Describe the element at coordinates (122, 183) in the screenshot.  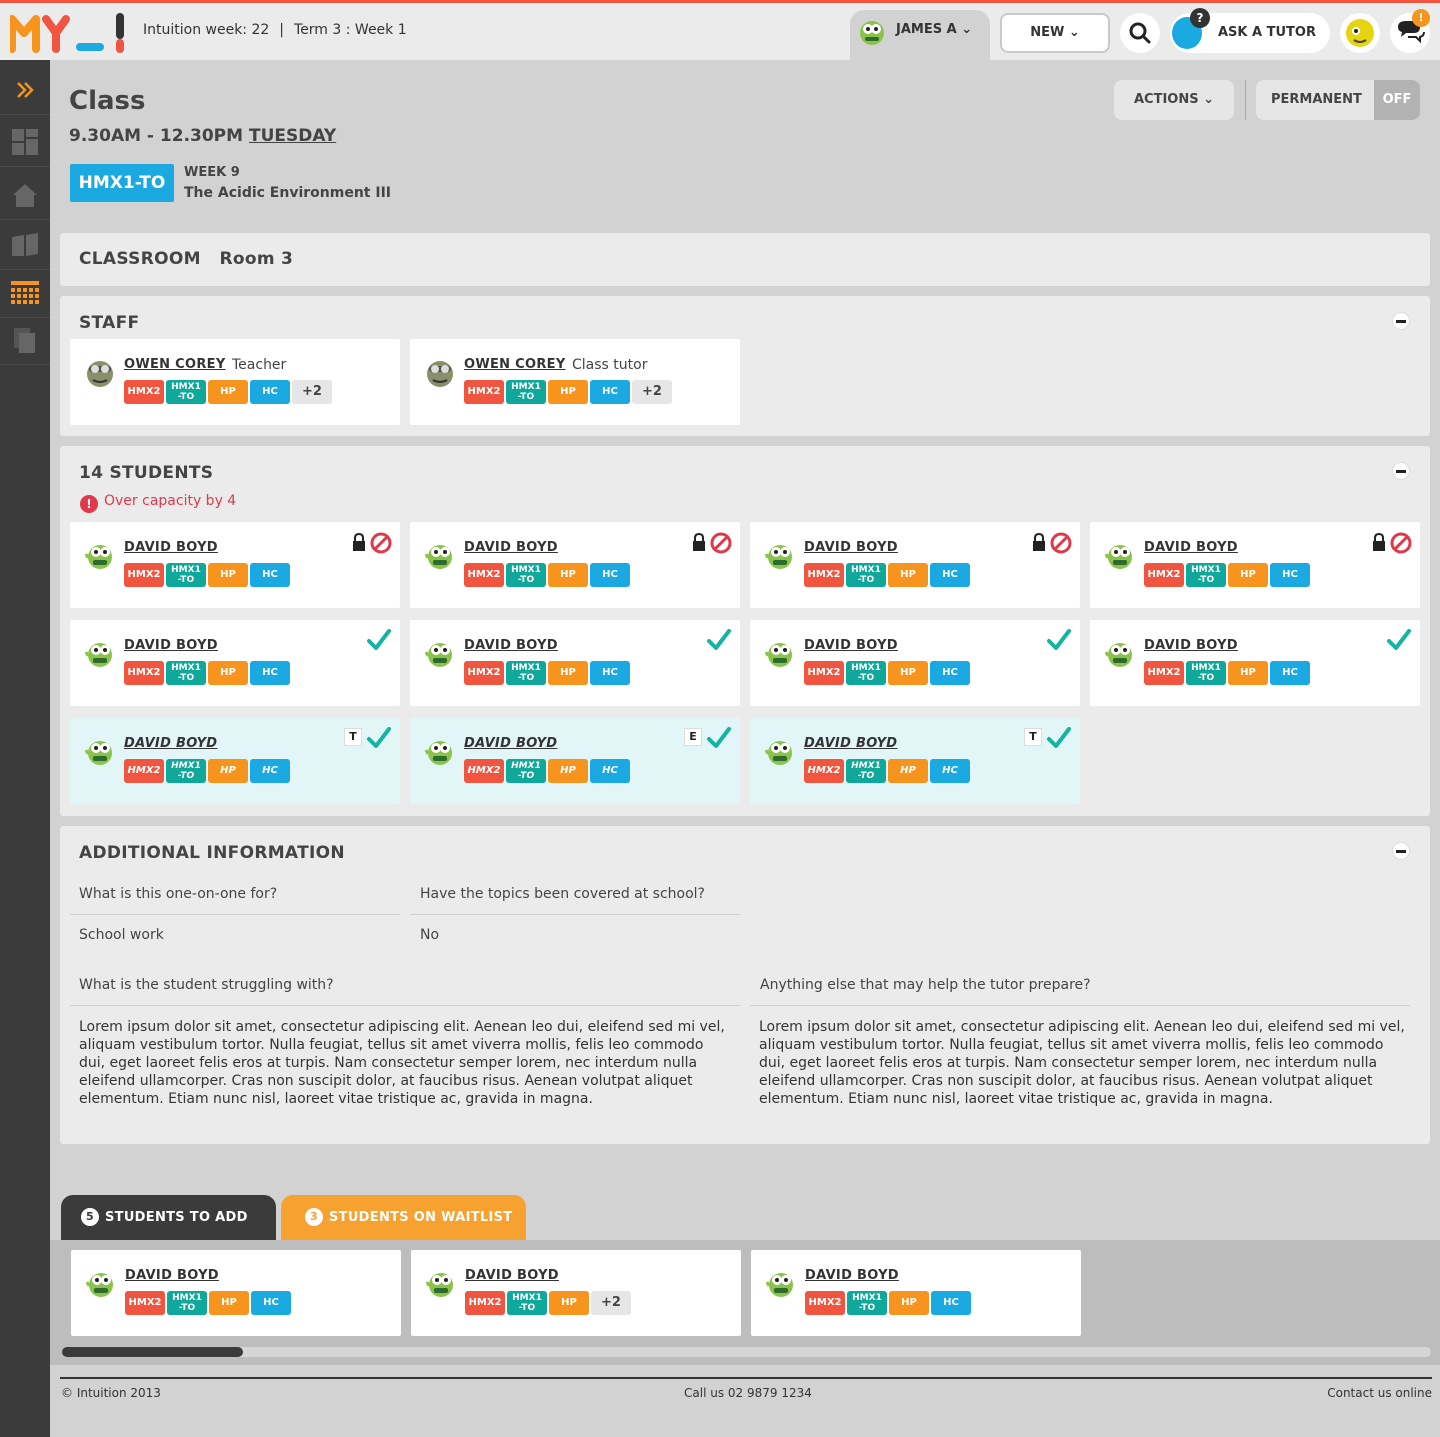
I see `class-code-badge: HMX1-TO` at that location.